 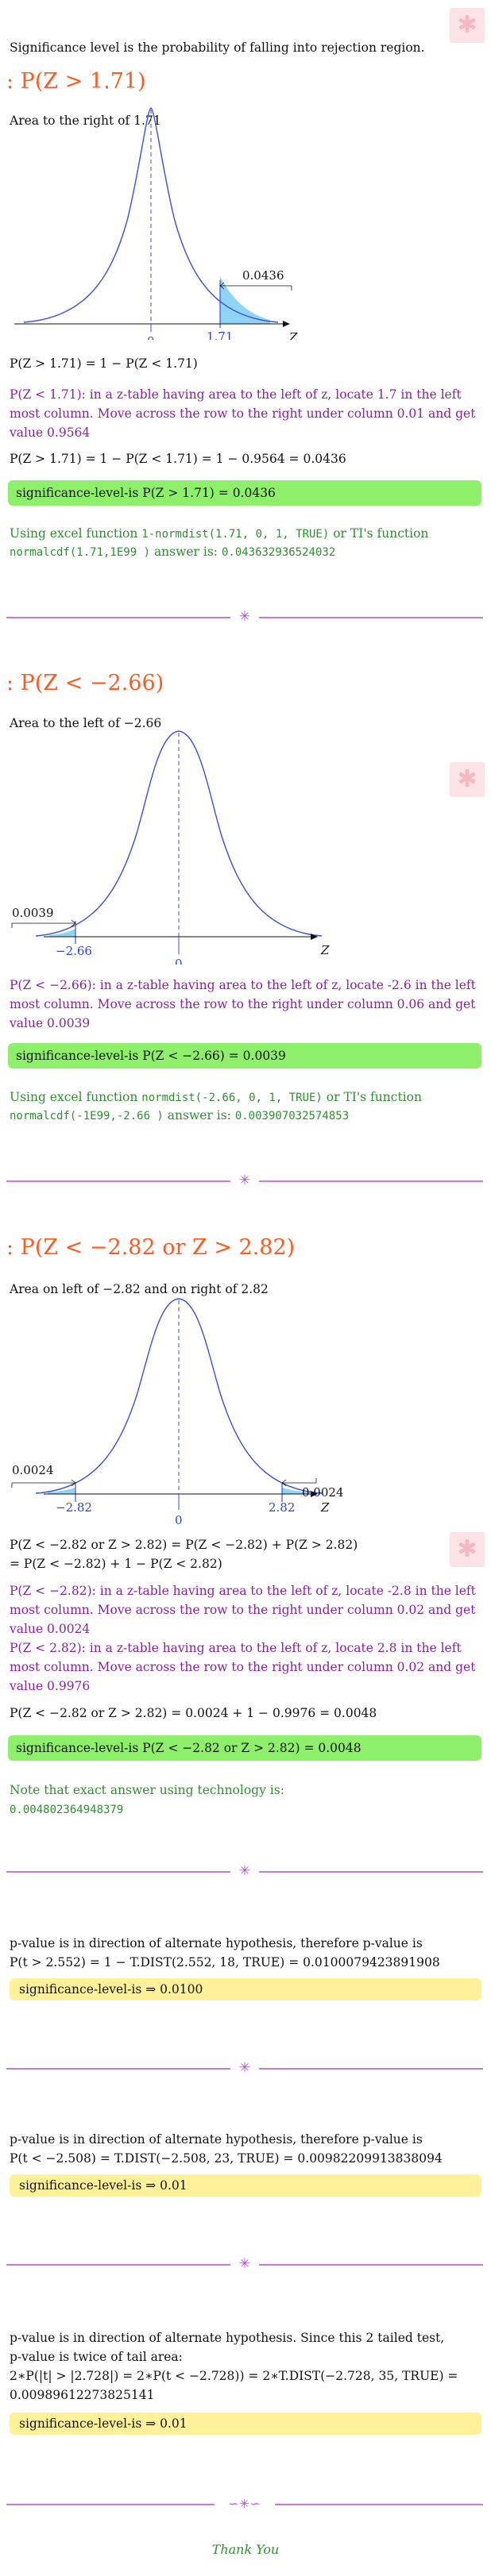 I want to click on section3-title: : P(Z < −2.82 or Z > 2.82), so click(x=151, y=1247).